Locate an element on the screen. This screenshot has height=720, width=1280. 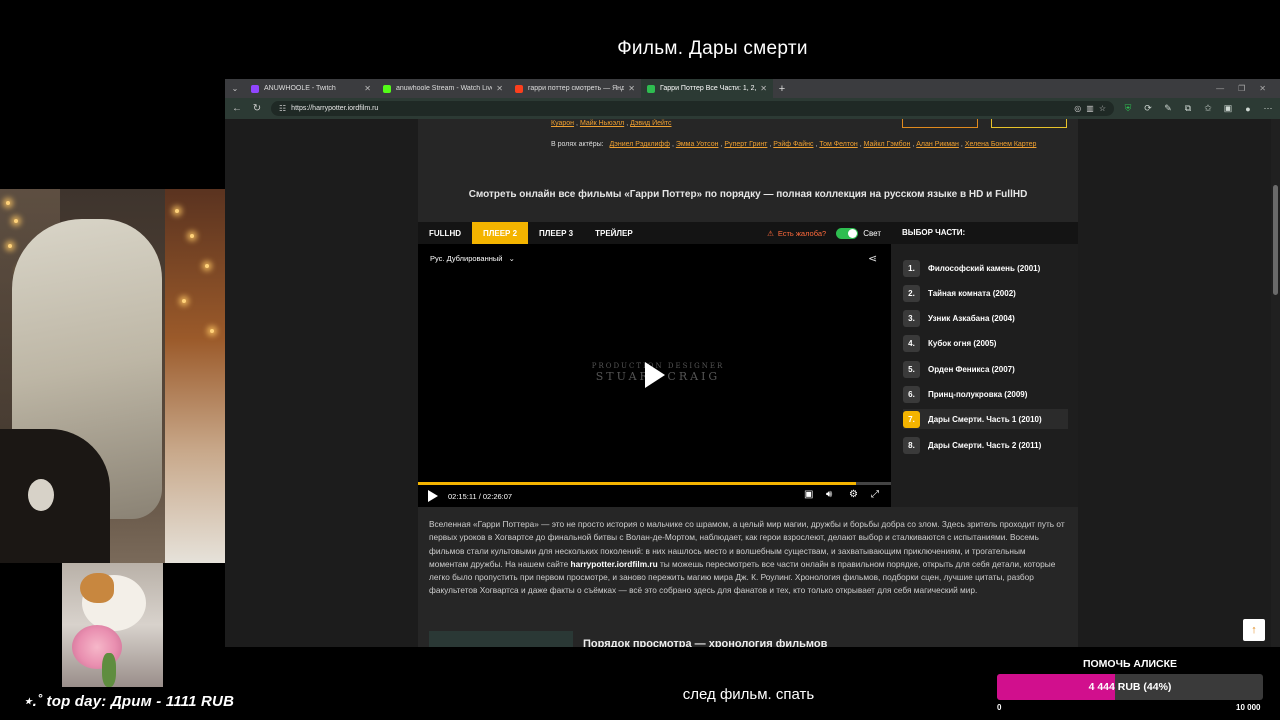
actor-link: Рэйф Файнс is located at coordinates (793, 144).